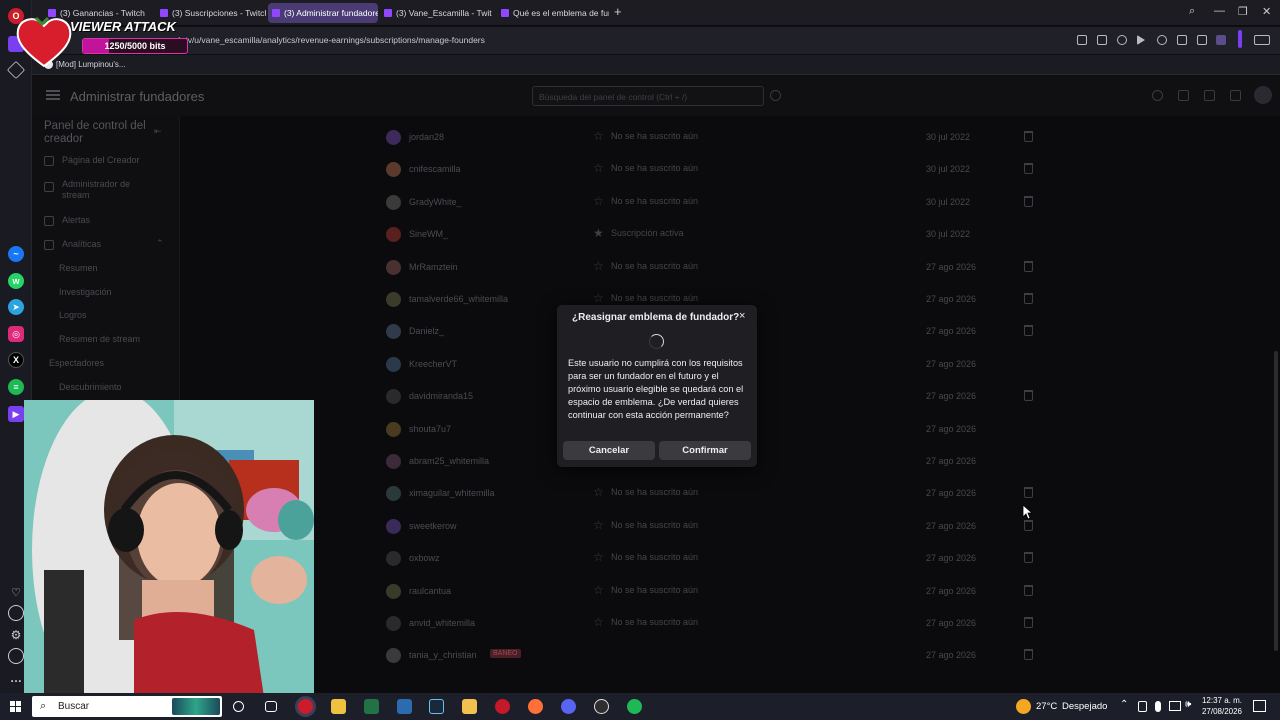 The image size is (1280, 720). Describe the element at coordinates (1182, 40) in the screenshot. I see `download-icon` at that location.